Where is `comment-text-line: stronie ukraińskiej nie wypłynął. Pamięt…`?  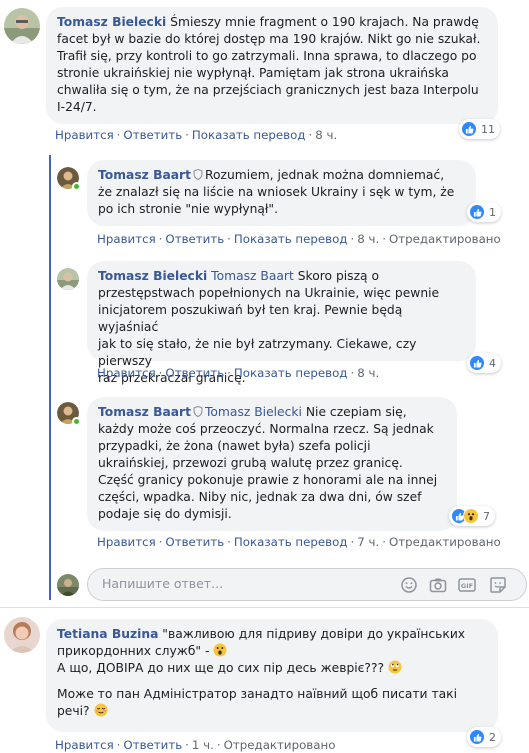
comment-text-line: stronie ukraińskiej nie wypłynął. Pamięt… is located at coordinates (253, 73).